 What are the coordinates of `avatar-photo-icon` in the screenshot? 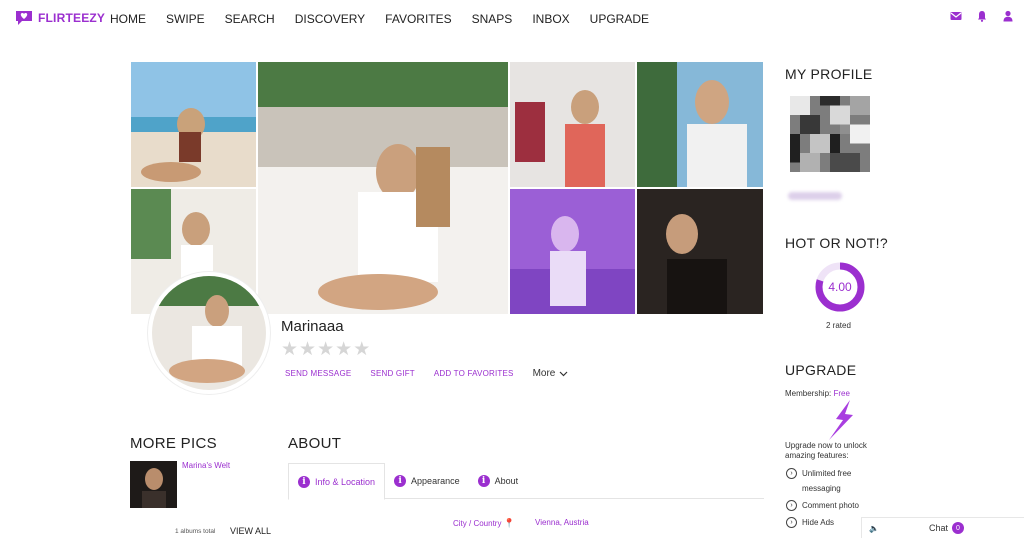 It's located at (209, 333).